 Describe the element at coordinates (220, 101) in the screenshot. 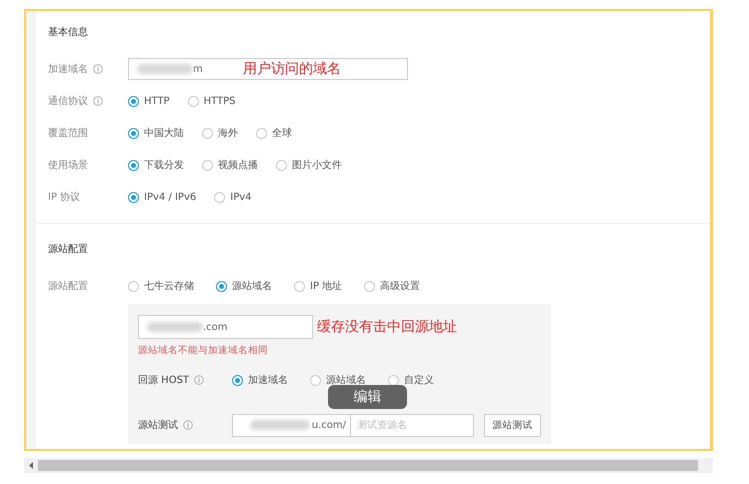

I see `radio-label: HTTPS` at that location.